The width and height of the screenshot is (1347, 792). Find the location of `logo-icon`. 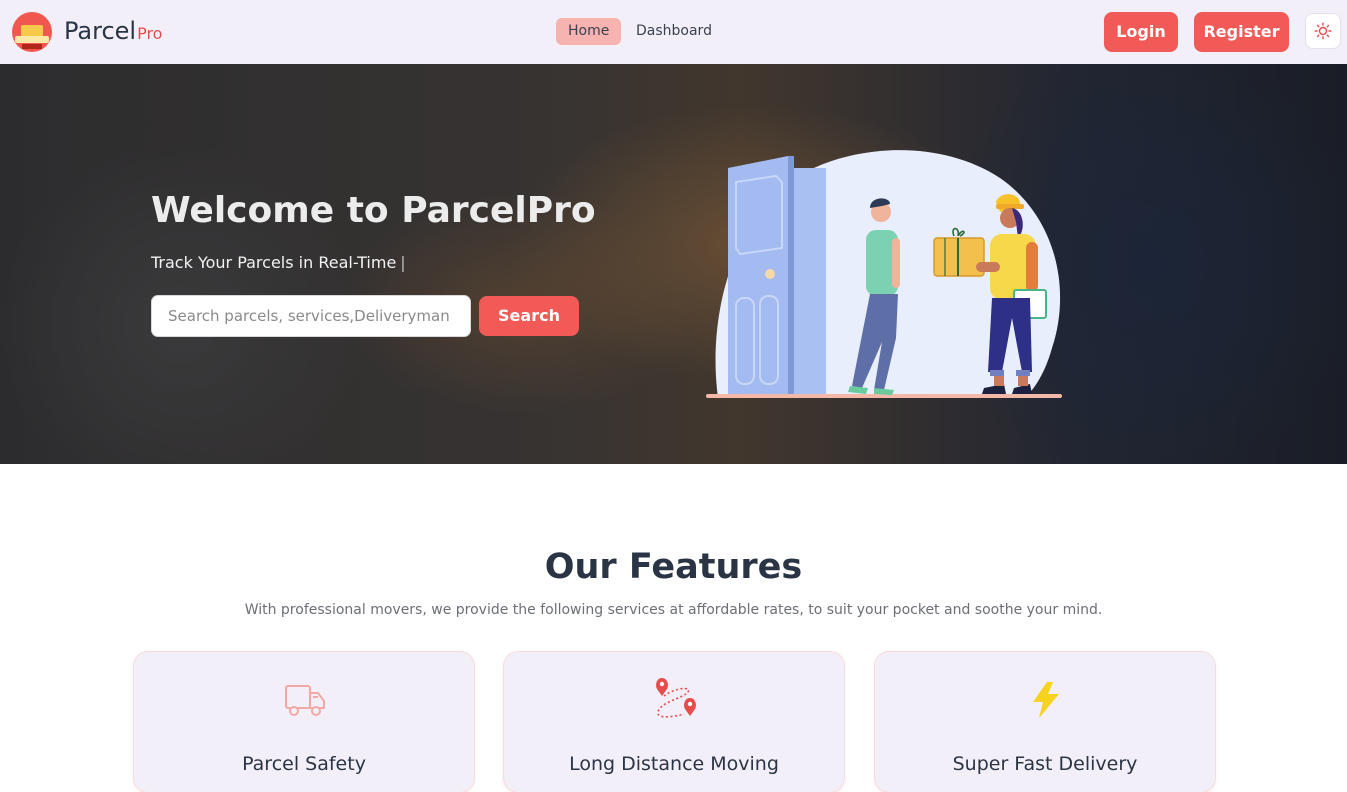

logo-icon is located at coordinates (32, 32).